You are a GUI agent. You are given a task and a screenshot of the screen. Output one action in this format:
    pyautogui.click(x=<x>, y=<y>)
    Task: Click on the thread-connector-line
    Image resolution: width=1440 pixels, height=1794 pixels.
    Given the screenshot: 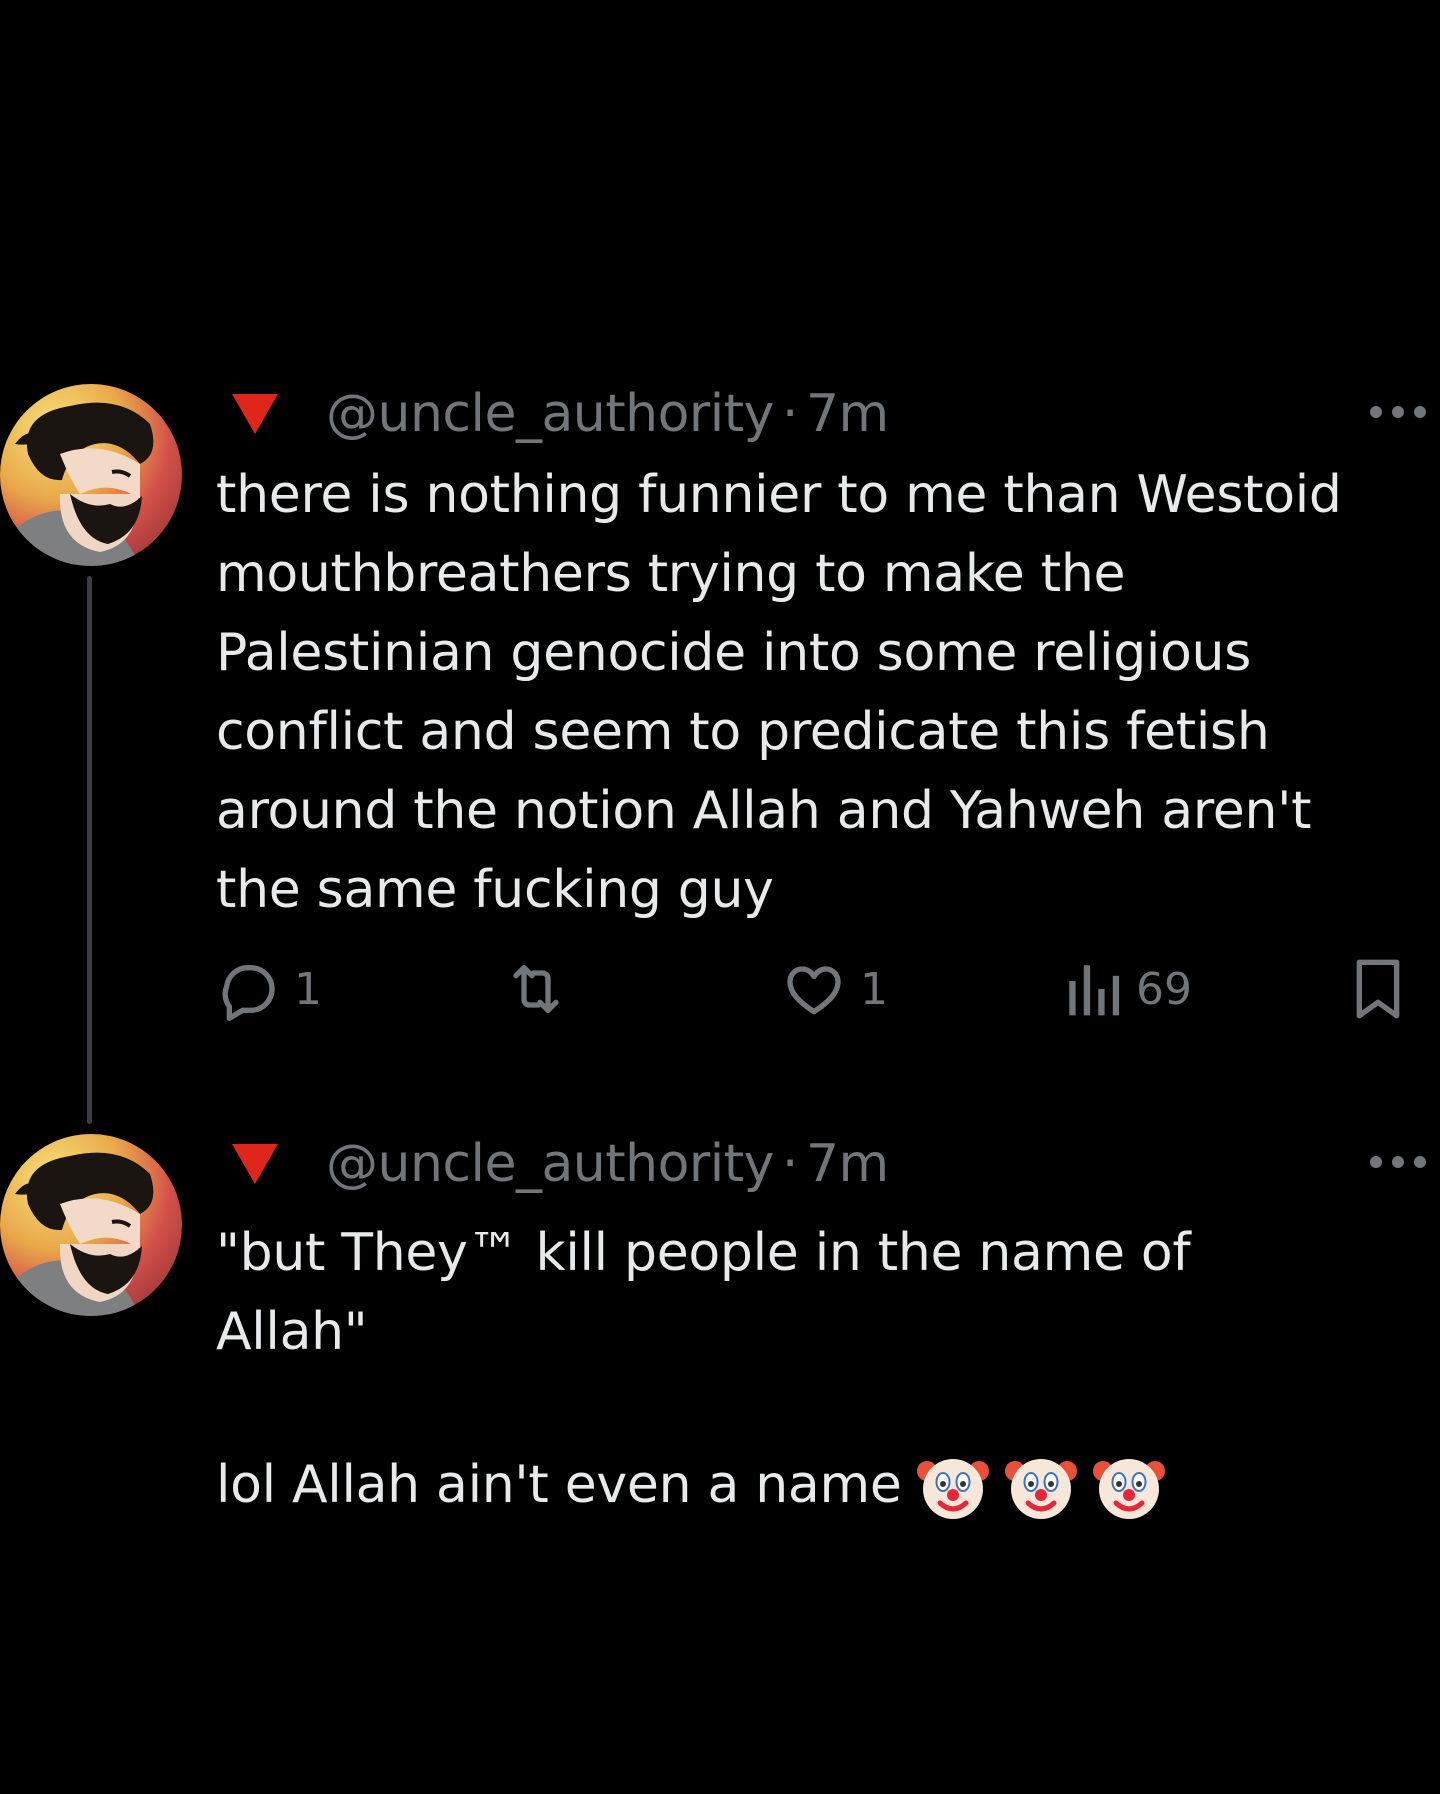 What is the action you would take?
    pyautogui.click(x=89, y=850)
    